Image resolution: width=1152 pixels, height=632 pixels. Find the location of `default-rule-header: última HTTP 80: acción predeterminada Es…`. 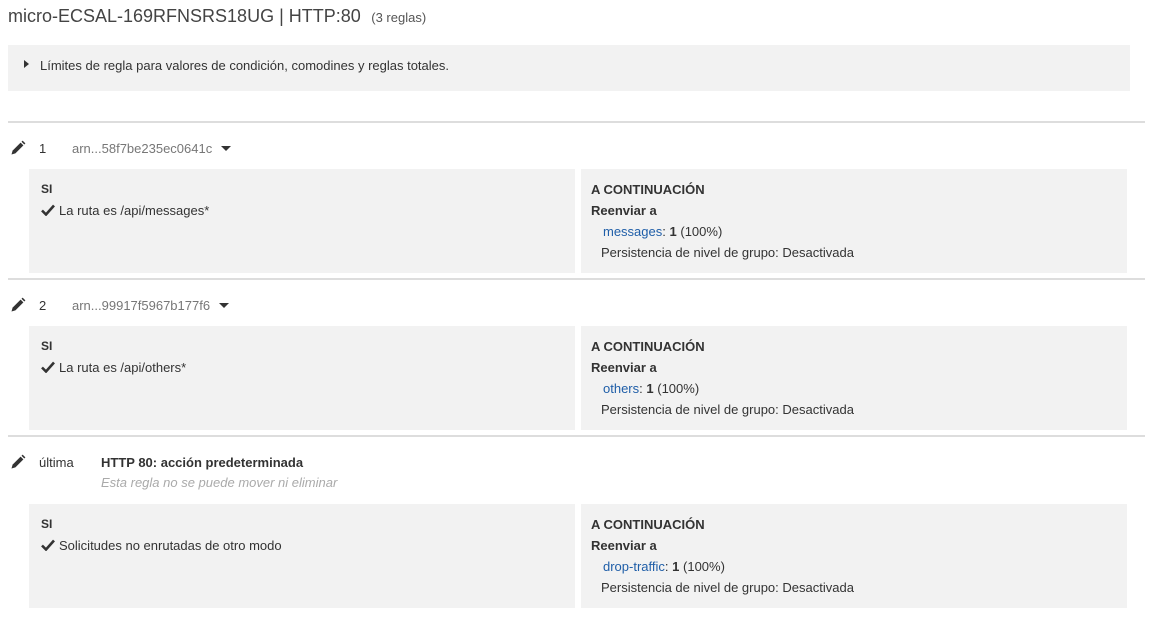

default-rule-header: última HTTP 80: acción predeterminada Es… is located at coordinates (576, 474).